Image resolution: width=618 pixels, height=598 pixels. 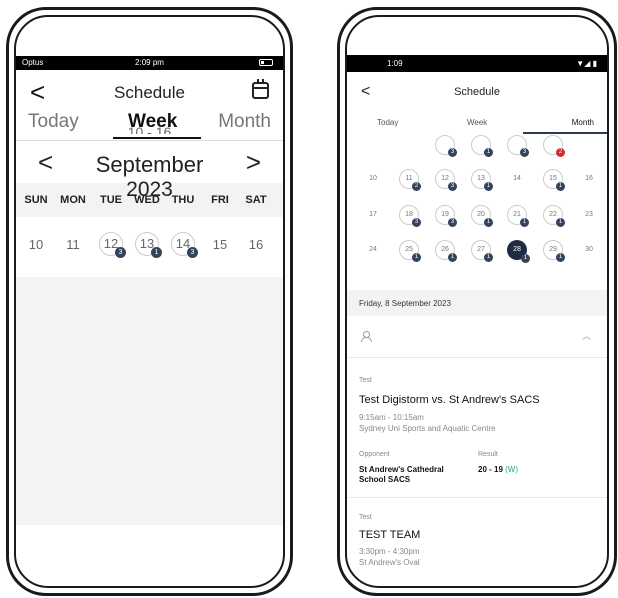 I want to click on event-title: TEST TEAM, so click(x=390, y=535).